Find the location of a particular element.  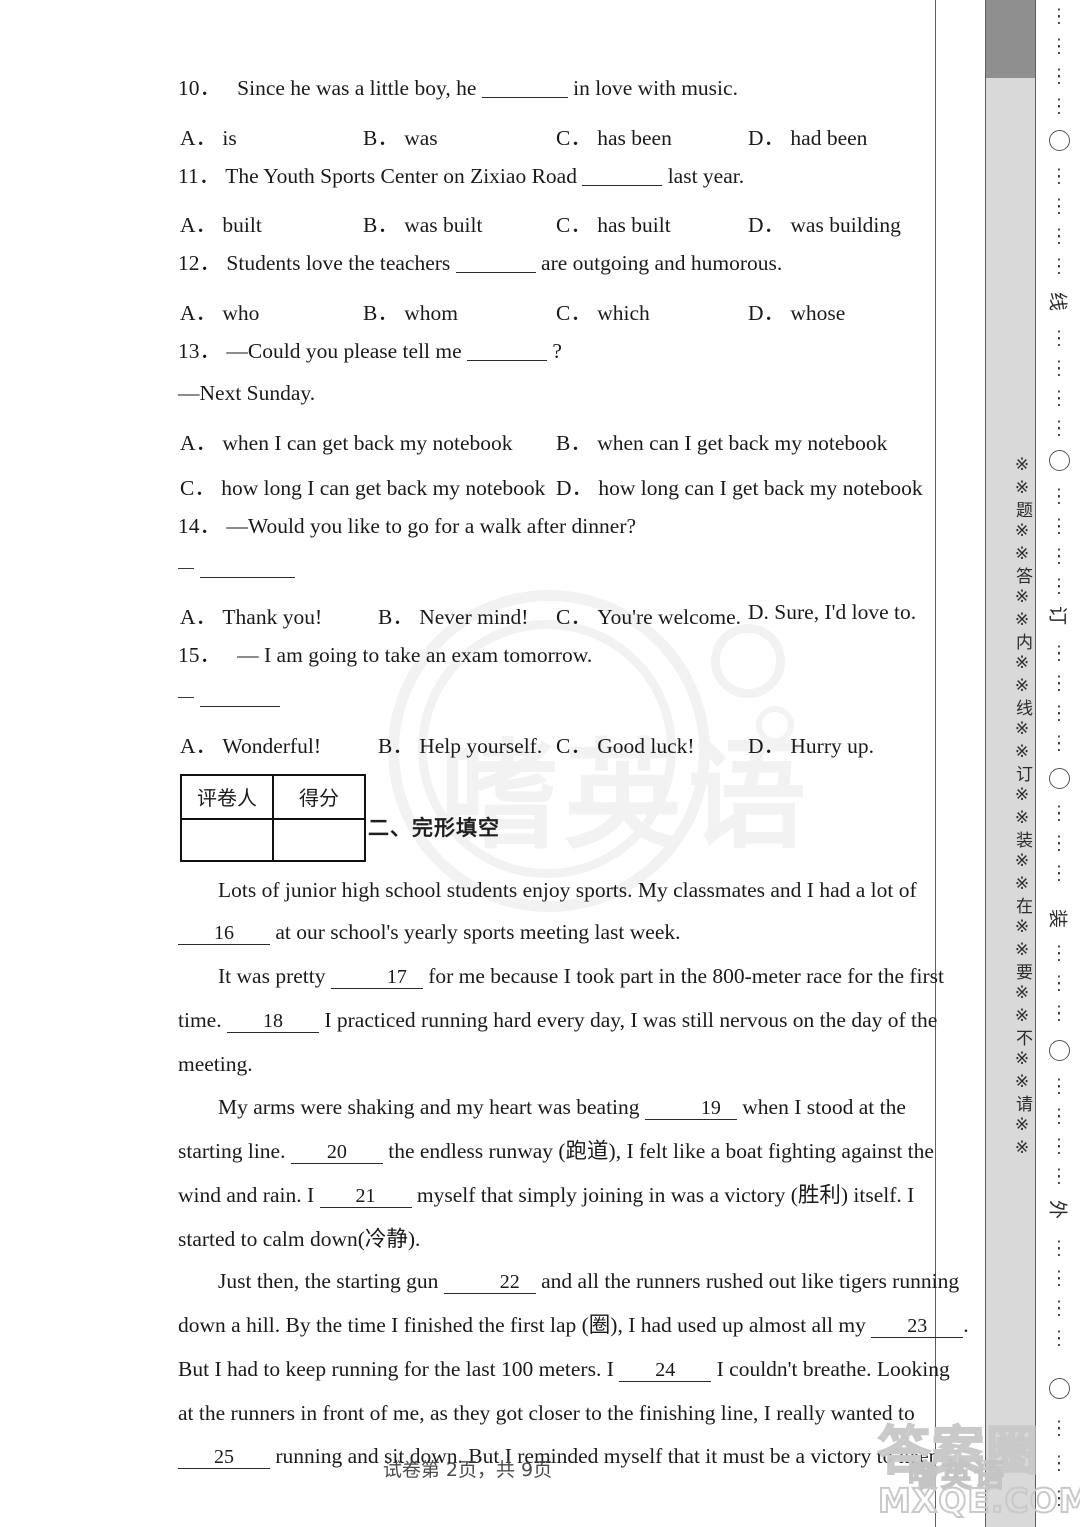

passage-line: started to calm down(冷静). is located at coordinates (543, 1239).